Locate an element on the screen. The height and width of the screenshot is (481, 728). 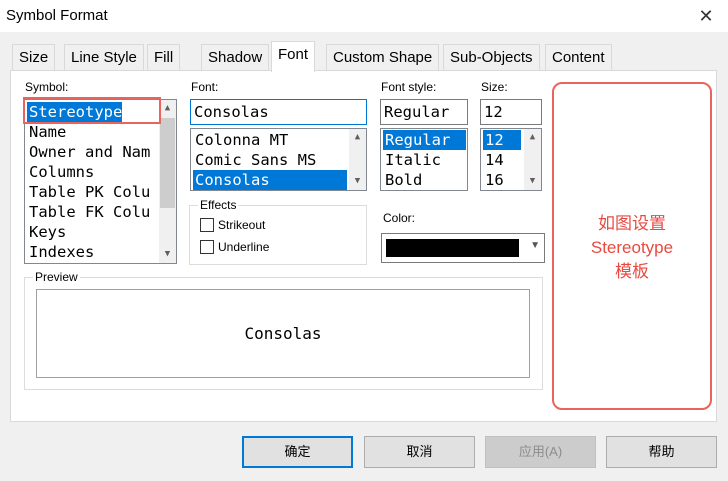
font-item-consolas: Consolas is located at coordinates (270, 180).